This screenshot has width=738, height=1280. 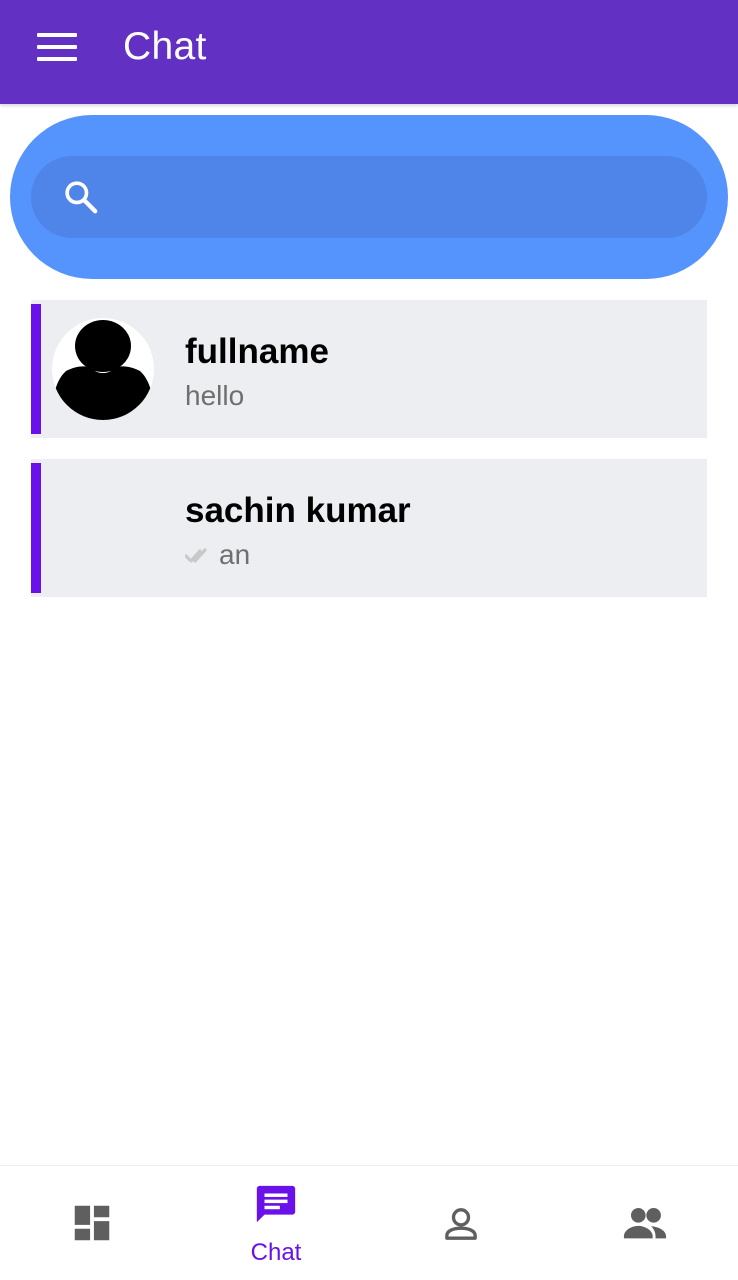 What do you see at coordinates (257, 351) in the screenshot?
I see `contact-name: fullname` at bounding box center [257, 351].